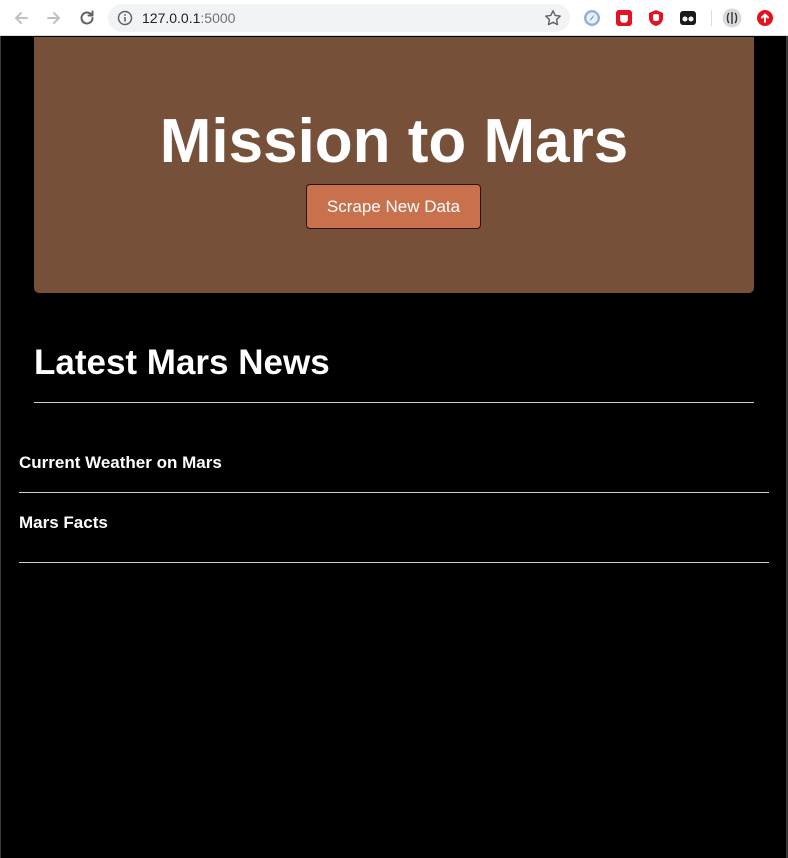 This screenshot has height=858, width=788. I want to click on hand-extension-icon, so click(656, 18).